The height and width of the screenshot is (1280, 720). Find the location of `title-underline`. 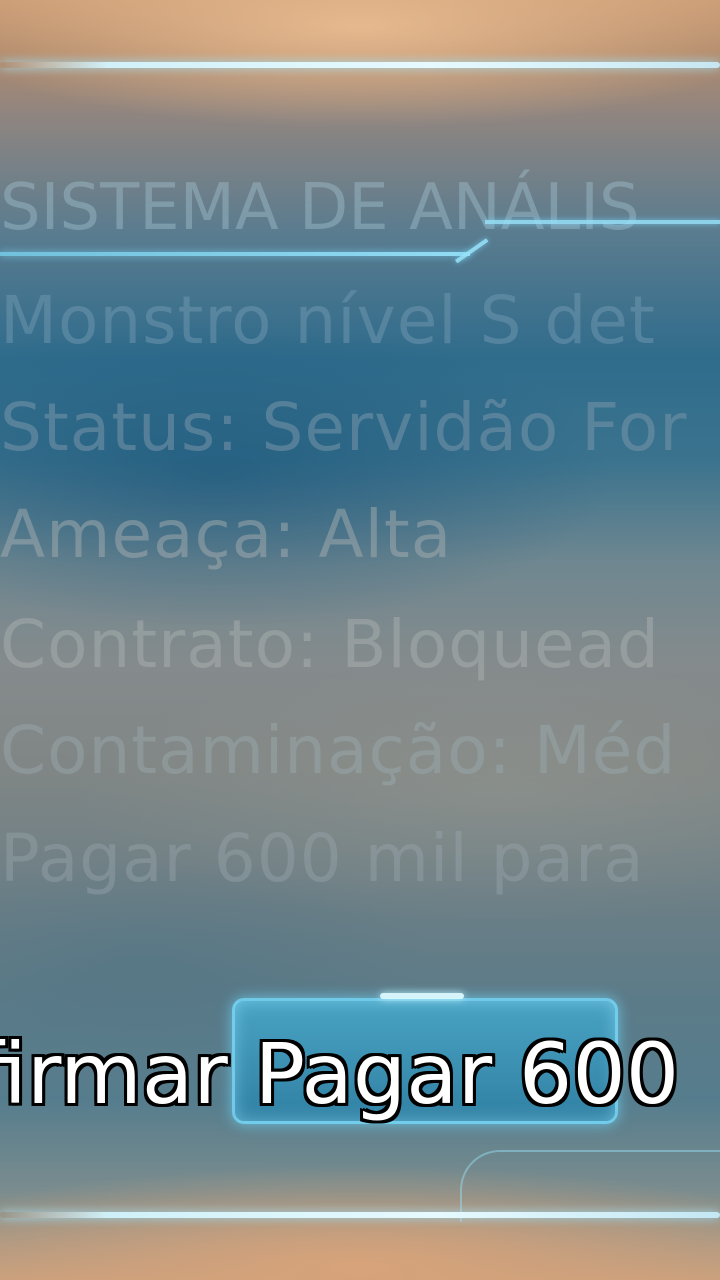

title-underline is located at coordinates (235, 254).